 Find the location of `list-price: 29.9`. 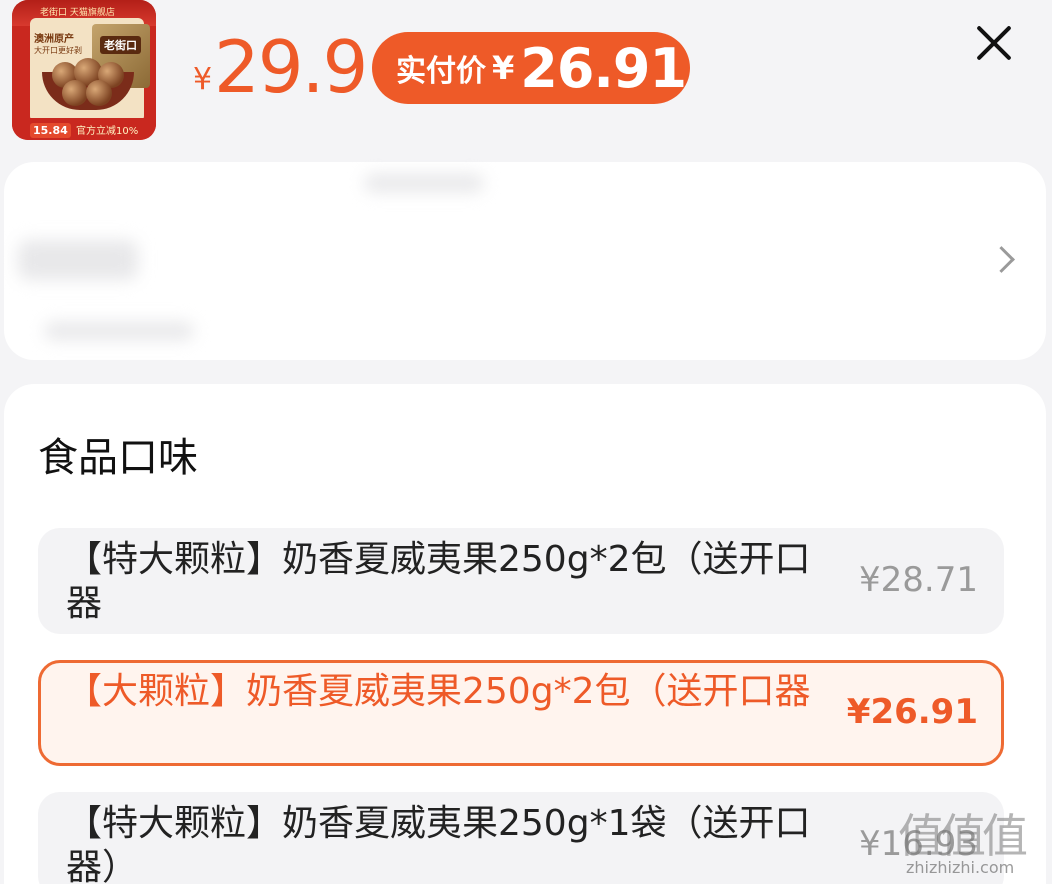

list-price: 29.9 is located at coordinates (291, 67).